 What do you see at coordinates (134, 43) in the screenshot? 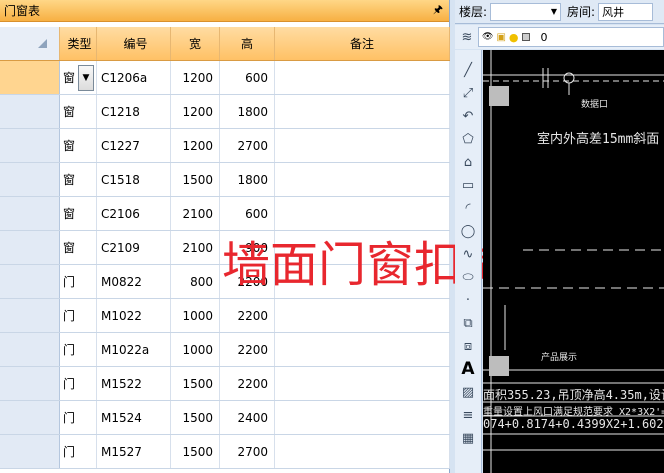
I see `col-header-code: 编号` at bounding box center [134, 43].